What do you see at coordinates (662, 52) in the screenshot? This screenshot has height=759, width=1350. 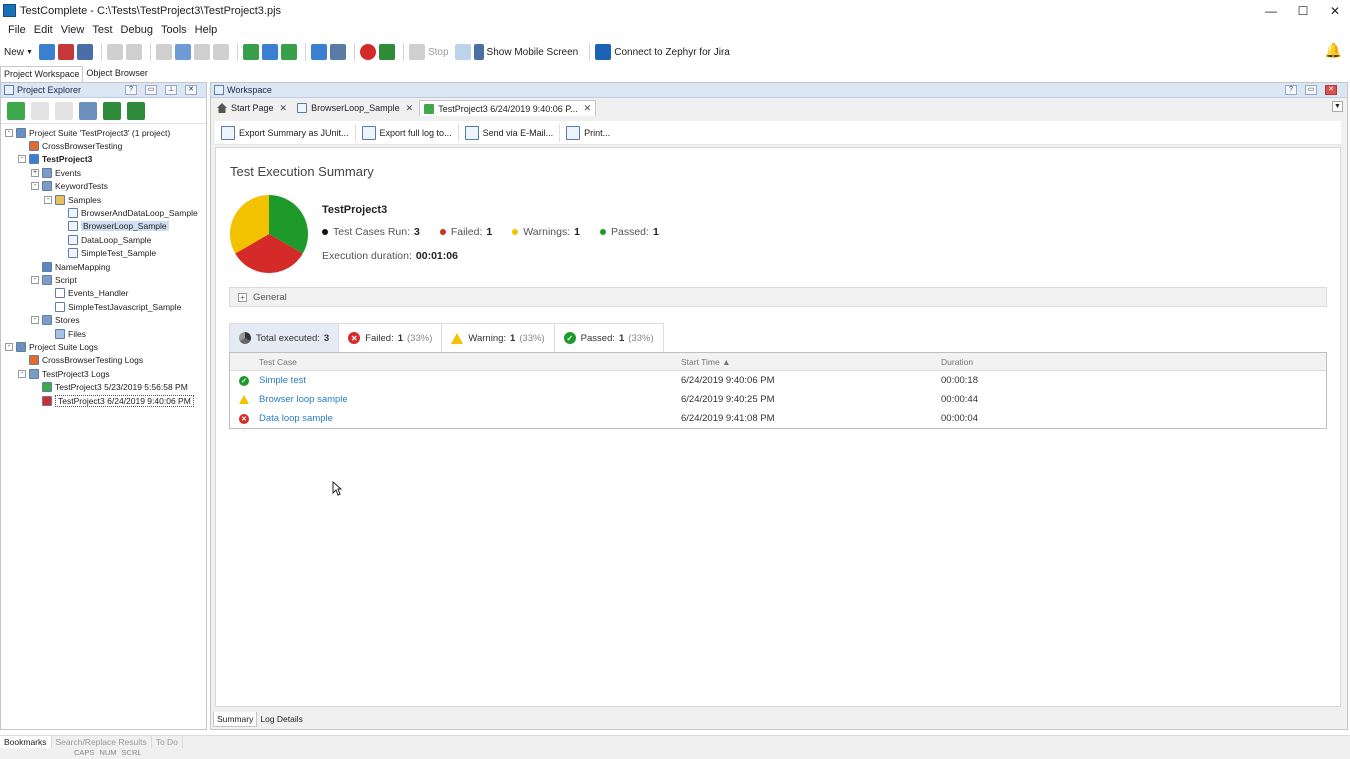 I see `connect-zephyr-button: Connect to Zephyr for Jira` at bounding box center [662, 52].